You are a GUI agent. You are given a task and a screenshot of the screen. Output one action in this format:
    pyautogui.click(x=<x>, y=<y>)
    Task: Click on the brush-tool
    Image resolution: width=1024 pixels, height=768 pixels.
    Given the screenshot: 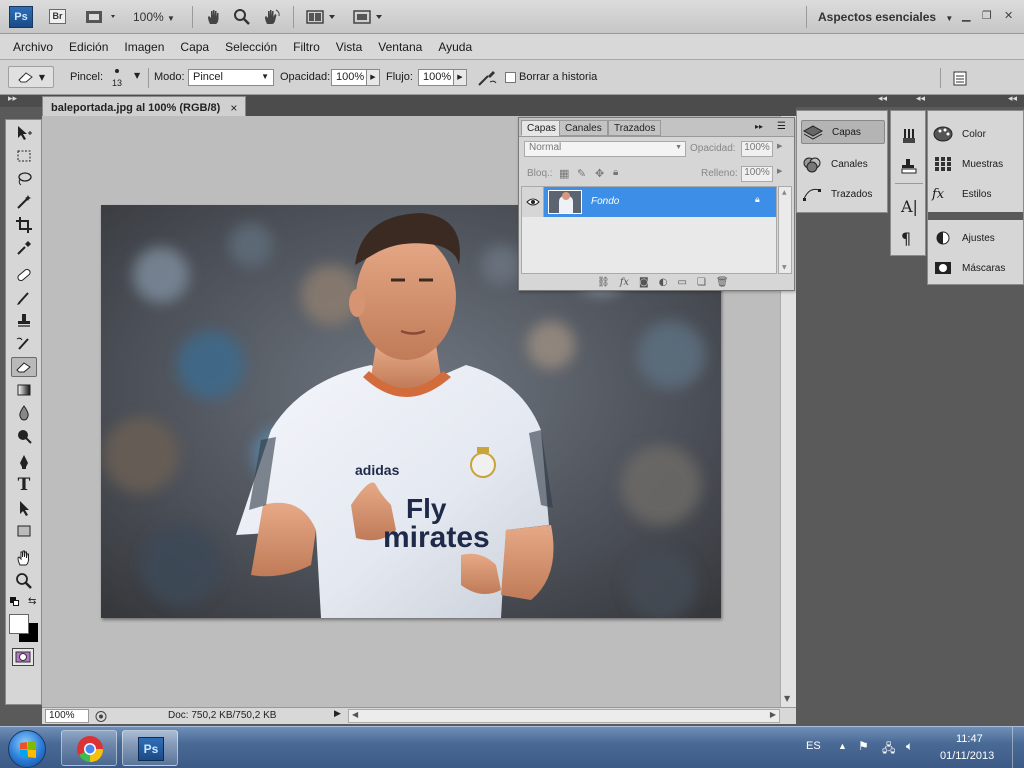 What is the action you would take?
    pyautogui.click(x=24, y=298)
    